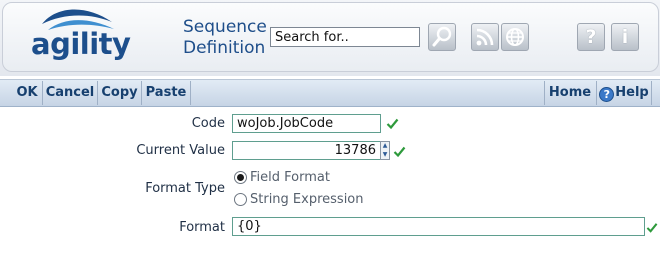  Describe the element at coordinates (306, 150) in the screenshot. I see `current-value-field: 13786` at that location.